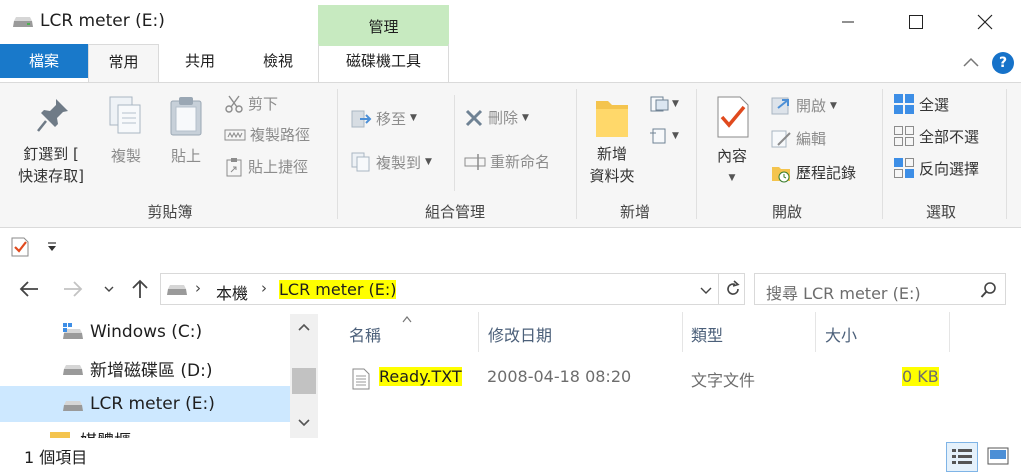 This screenshot has height=473, width=1021. What do you see at coordinates (989, 290) in the screenshot?
I see `search-icon` at bounding box center [989, 290].